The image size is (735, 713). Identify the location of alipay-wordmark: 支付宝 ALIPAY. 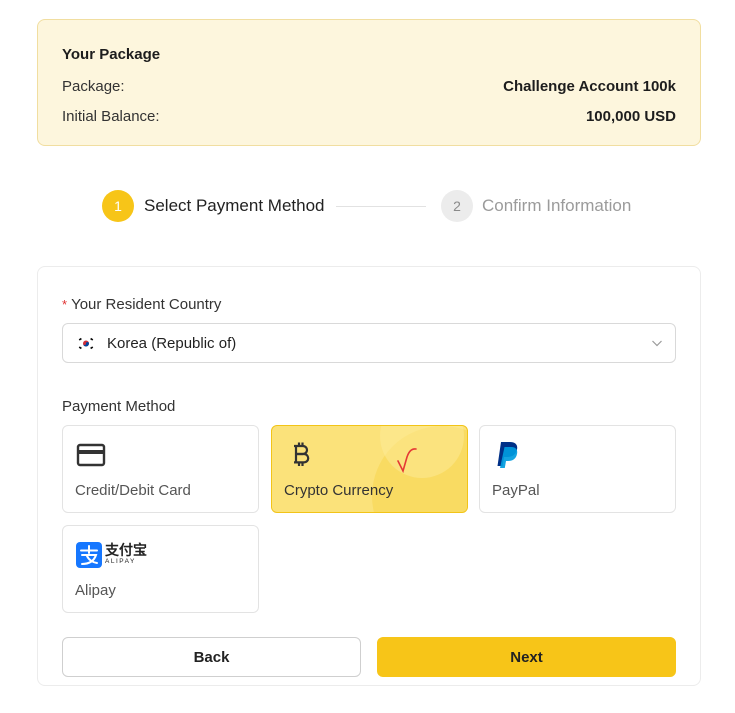
(126, 555).